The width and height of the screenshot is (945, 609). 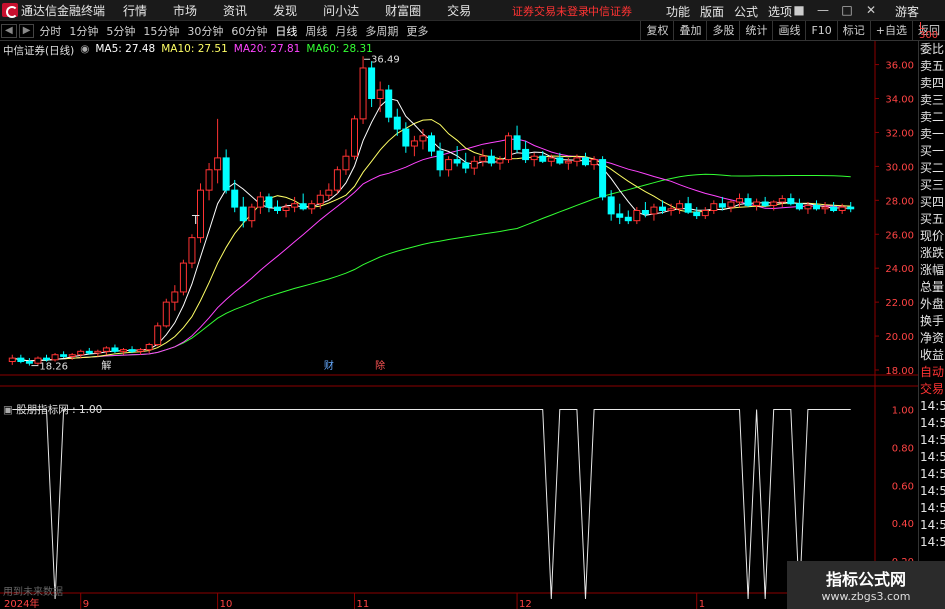 What do you see at coordinates (346, 31) in the screenshot?
I see `period-monthly: 月线` at bounding box center [346, 31].